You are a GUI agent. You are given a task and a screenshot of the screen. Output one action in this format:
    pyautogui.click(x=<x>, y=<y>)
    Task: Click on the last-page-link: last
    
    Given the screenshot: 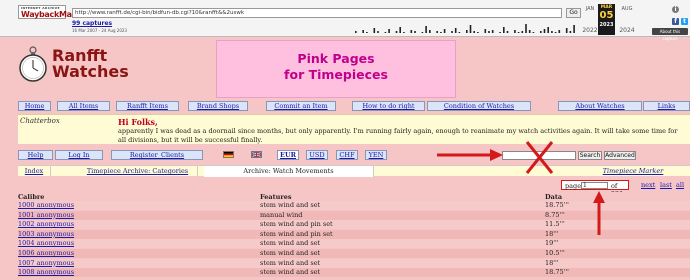 What is the action you would take?
    pyautogui.click(x=666, y=185)
    